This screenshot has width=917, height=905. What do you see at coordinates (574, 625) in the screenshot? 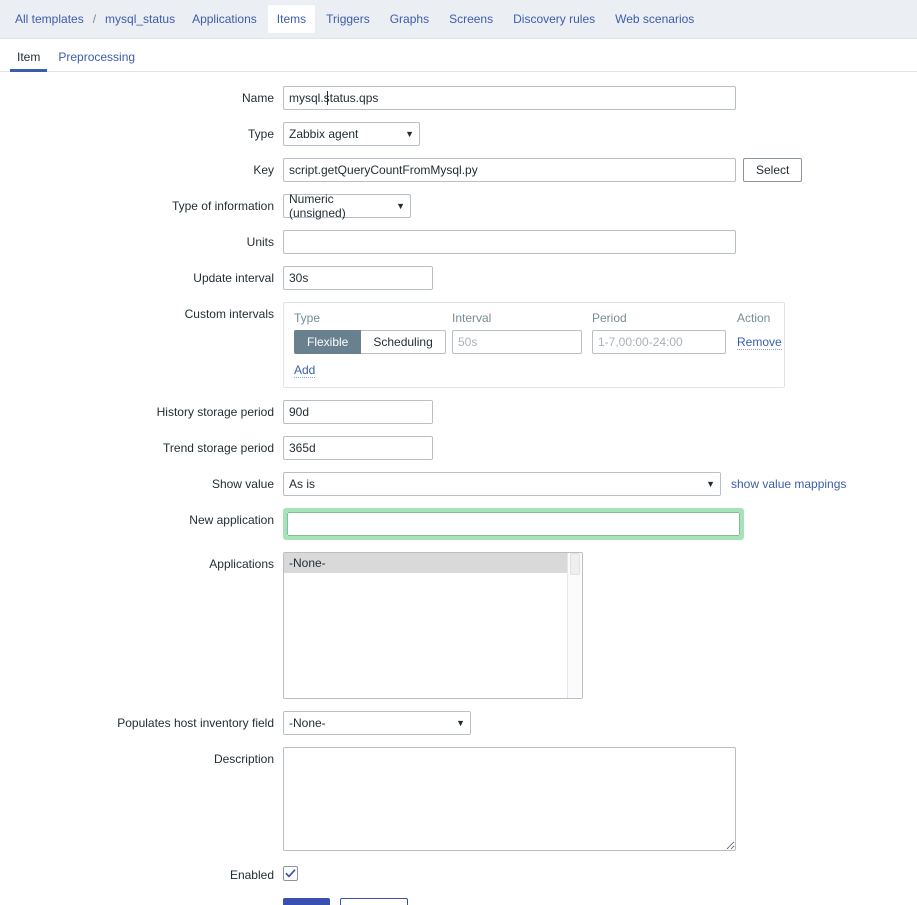
I see `applications-listbox-scrollbar` at bounding box center [574, 625].